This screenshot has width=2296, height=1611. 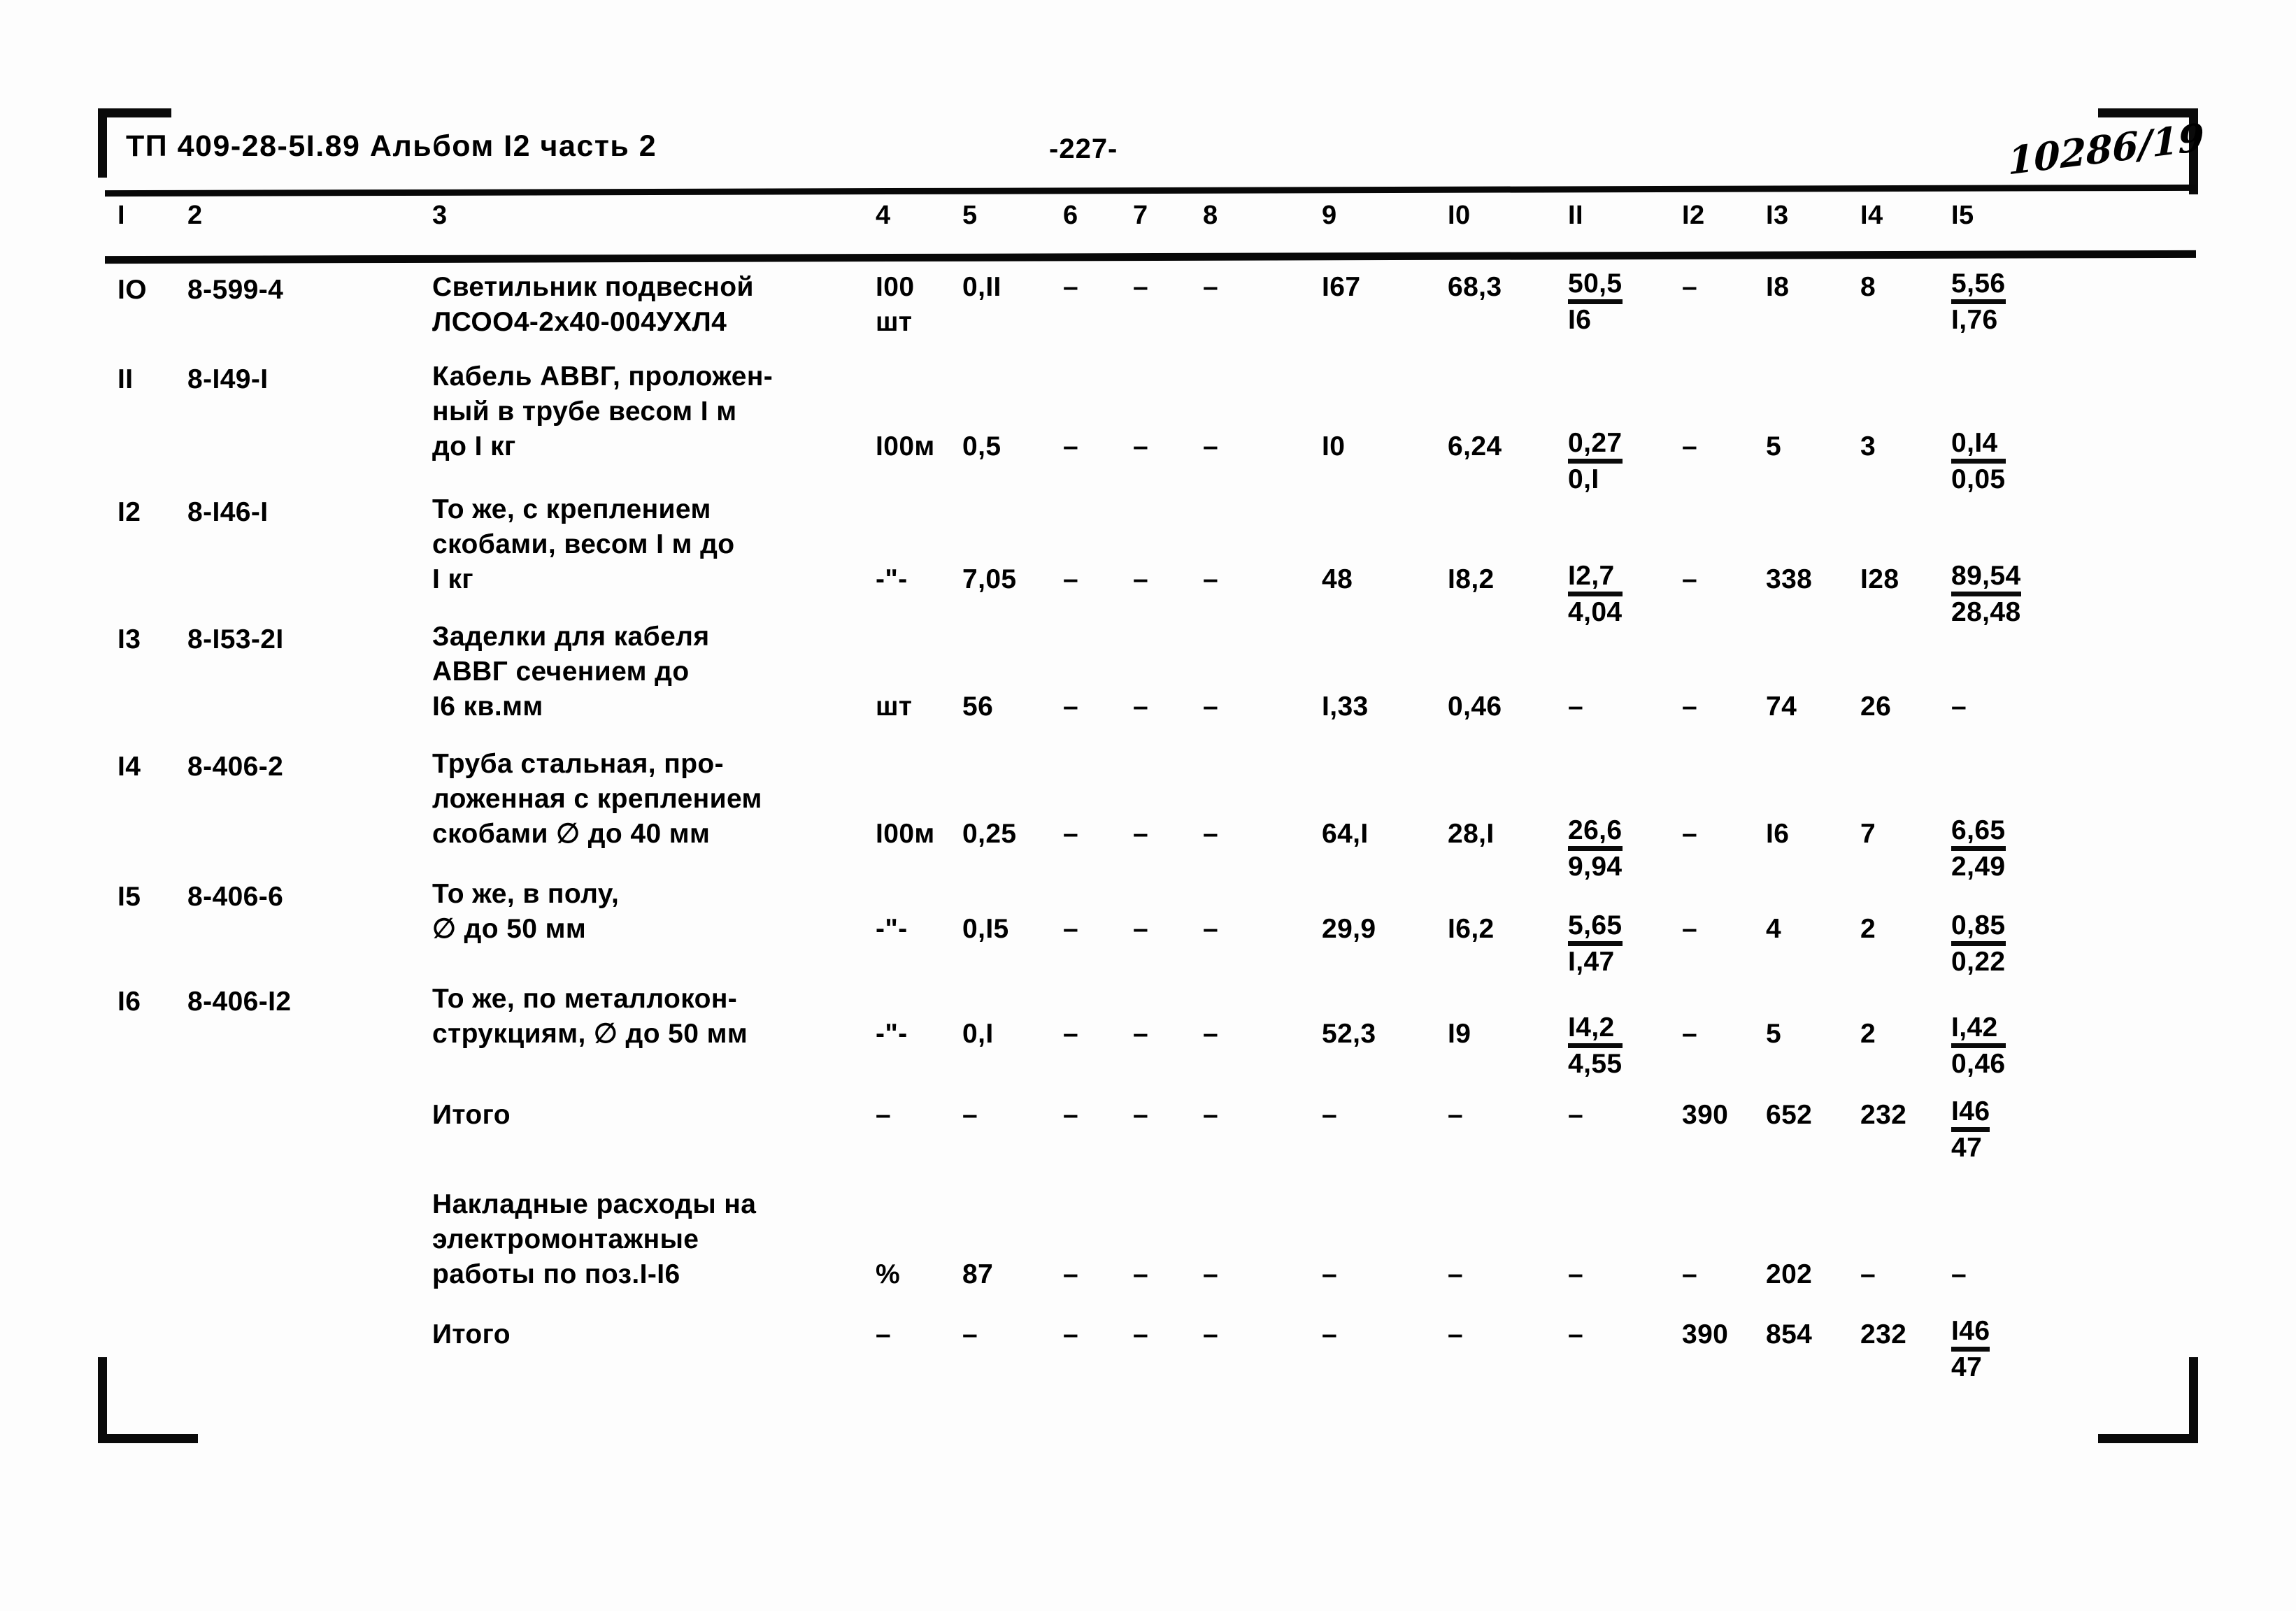 What do you see at coordinates (652, 912) in the screenshot?
I see `row-description: То же, в полу, ∅ до 50 мм` at bounding box center [652, 912].